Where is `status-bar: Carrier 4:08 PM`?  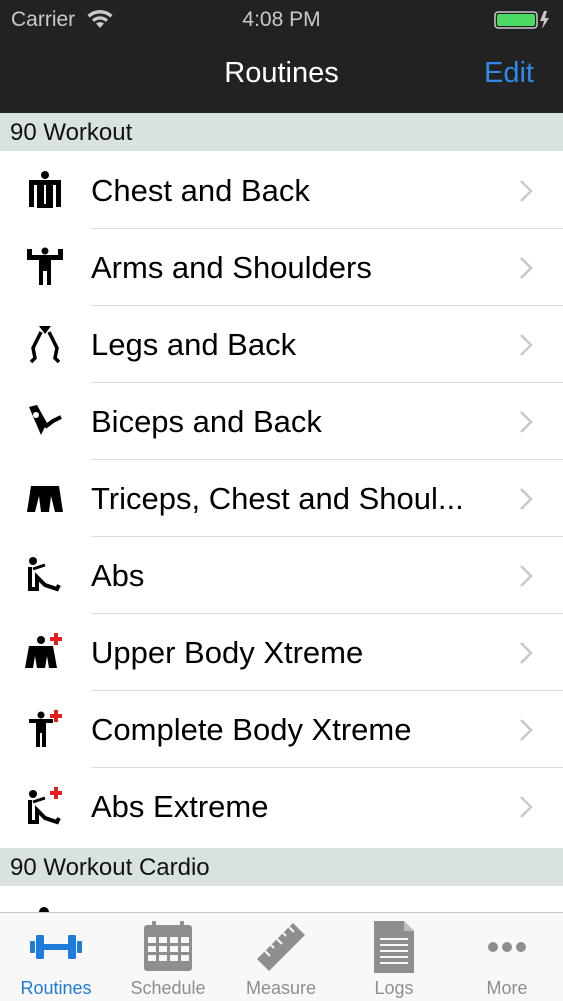 status-bar: Carrier 4:08 PM is located at coordinates (281, 20).